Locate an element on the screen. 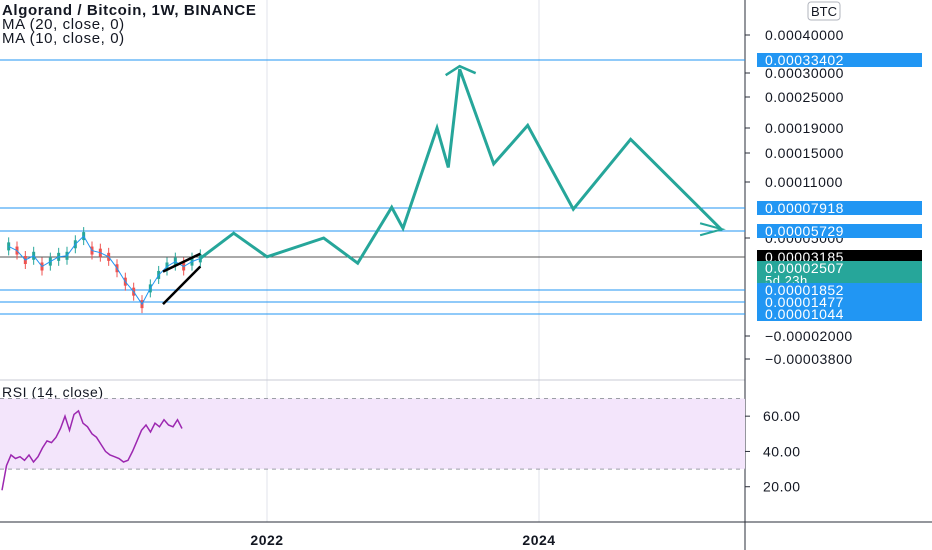 This screenshot has width=932, height=550. price-tick-label: 0.00040000 is located at coordinates (804, 35).